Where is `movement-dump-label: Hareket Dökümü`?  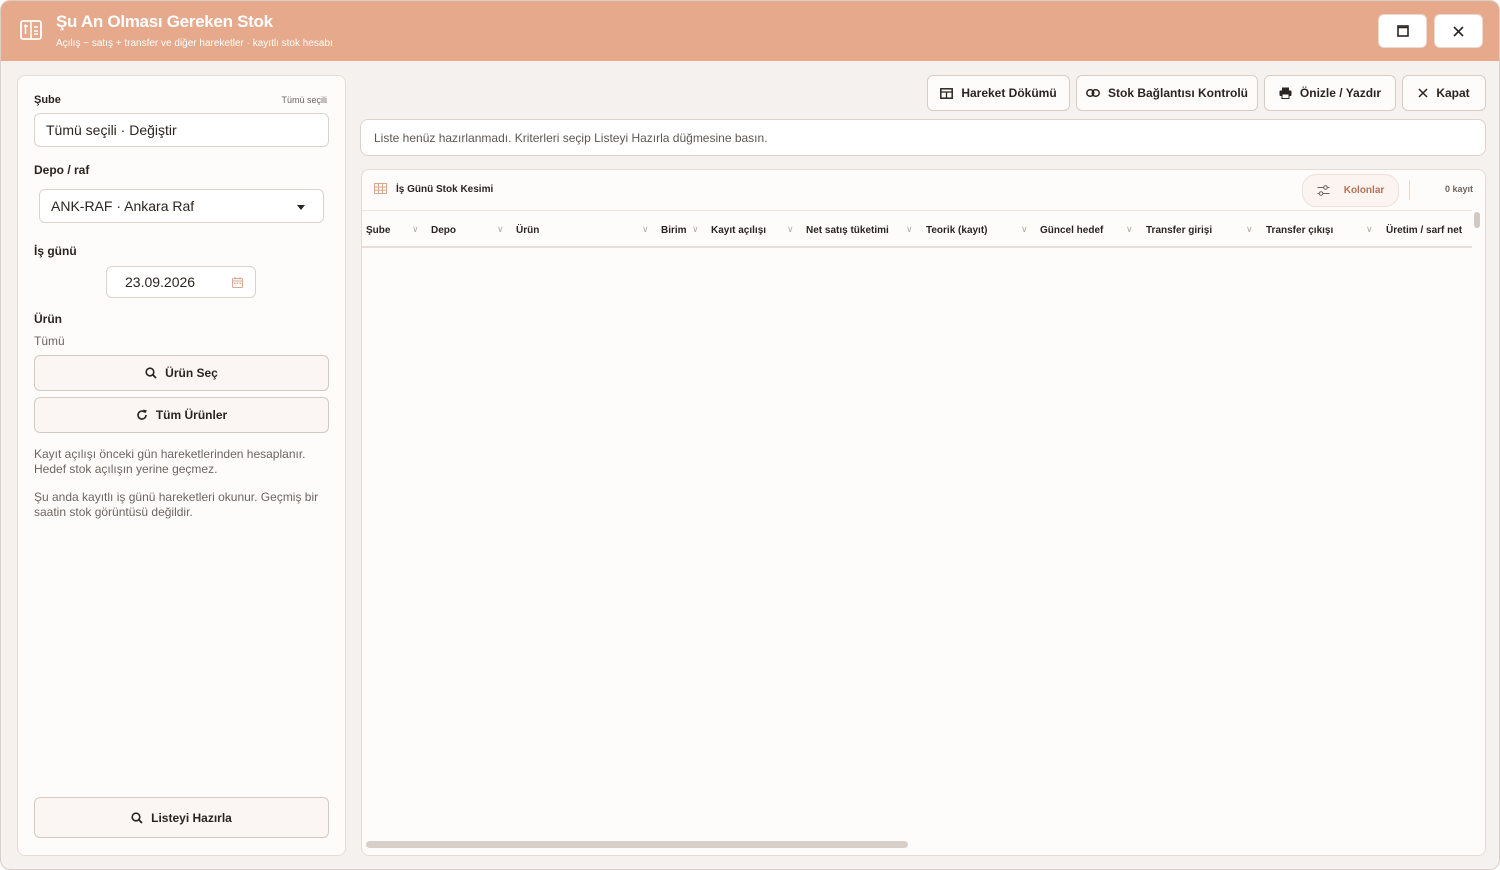
movement-dump-label: Hareket Dökümü is located at coordinates (1009, 93).